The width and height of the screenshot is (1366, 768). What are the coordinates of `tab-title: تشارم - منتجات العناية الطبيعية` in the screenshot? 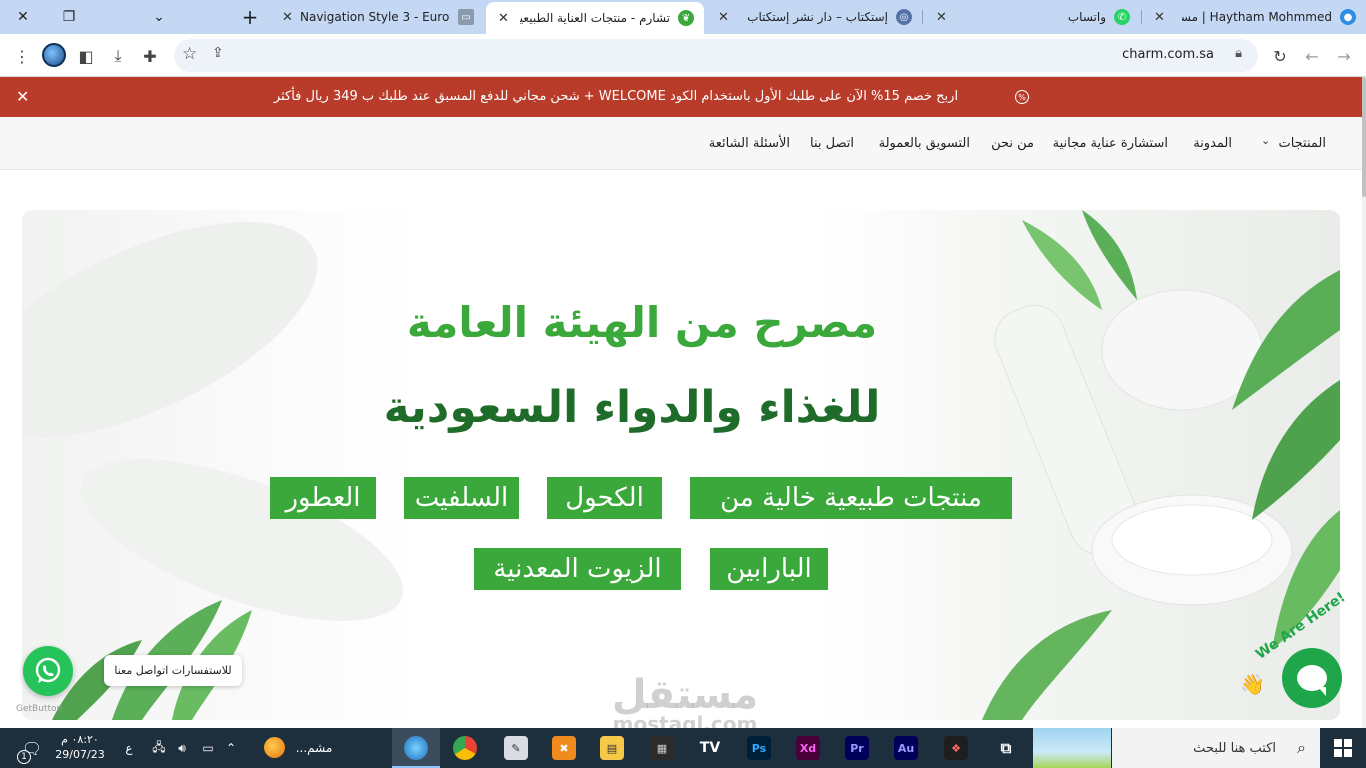 It's located at (595, 18).